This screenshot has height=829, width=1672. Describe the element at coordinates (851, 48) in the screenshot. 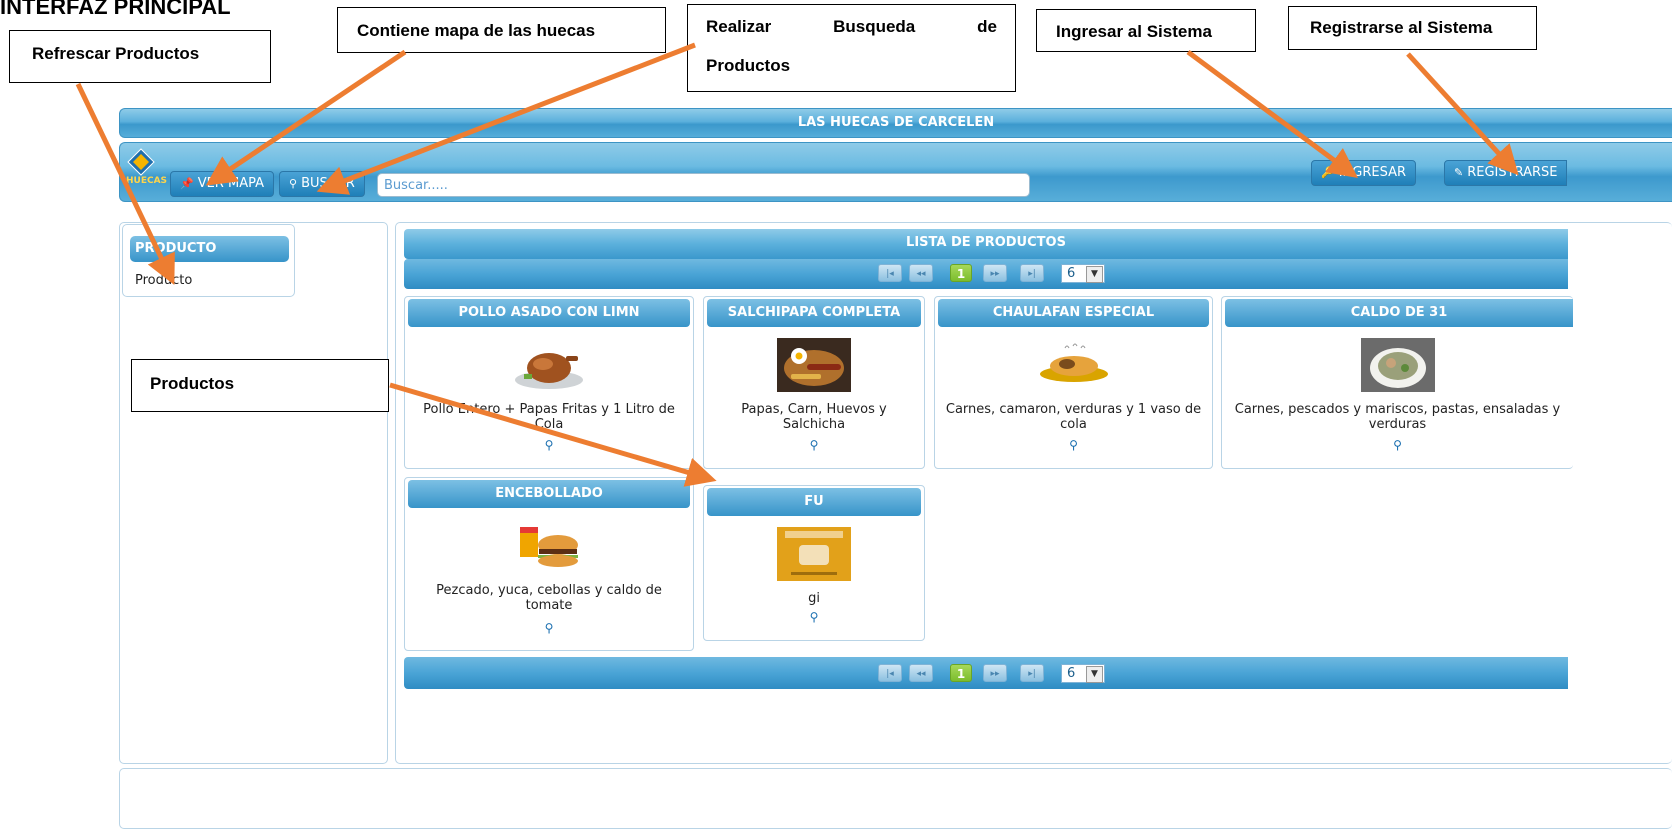

I see `callout-search: Realizar Busqueda de Productos` at that location.